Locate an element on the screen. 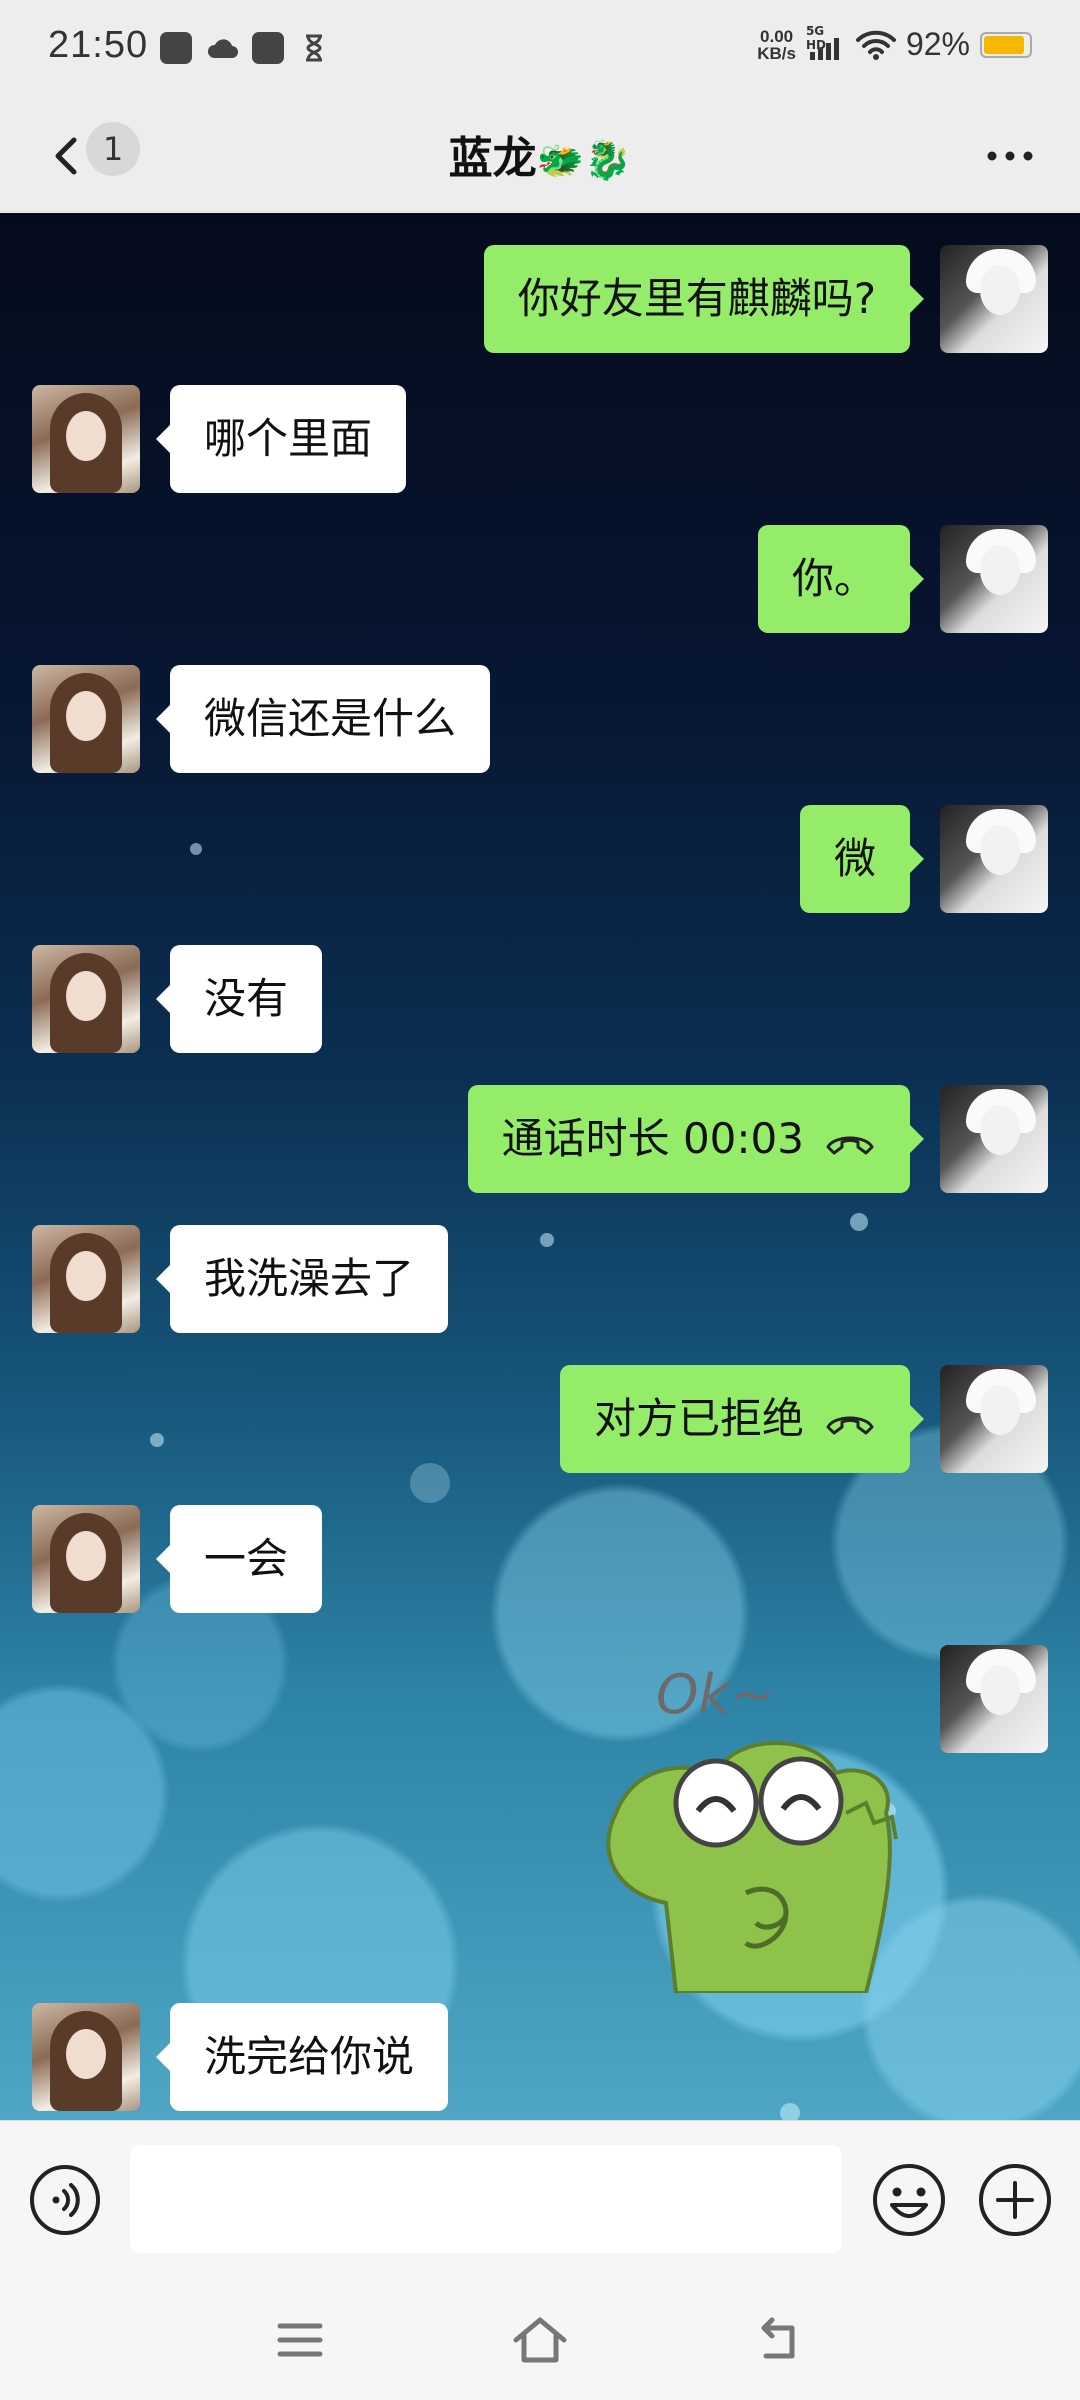 The height and width of the screenshot is (2400, 1080). status-bar: 21:50 0.00 KB/s 5G HD 92% is located at coordinates (540, 50).